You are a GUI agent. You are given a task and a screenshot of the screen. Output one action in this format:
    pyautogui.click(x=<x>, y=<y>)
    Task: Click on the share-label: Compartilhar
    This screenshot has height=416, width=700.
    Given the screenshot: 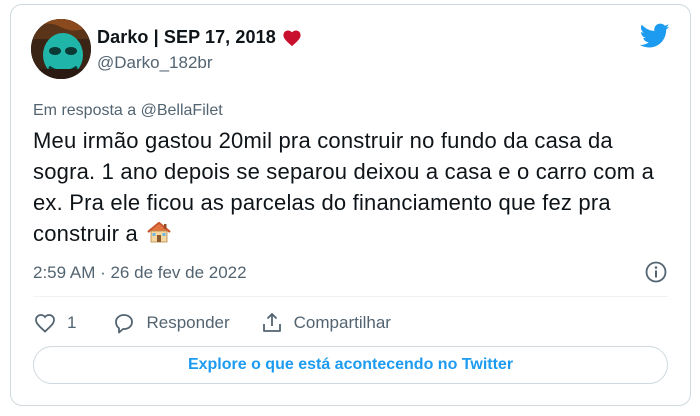 What is the action you would take?
    pyautogui.click(x=342, y=322)
    